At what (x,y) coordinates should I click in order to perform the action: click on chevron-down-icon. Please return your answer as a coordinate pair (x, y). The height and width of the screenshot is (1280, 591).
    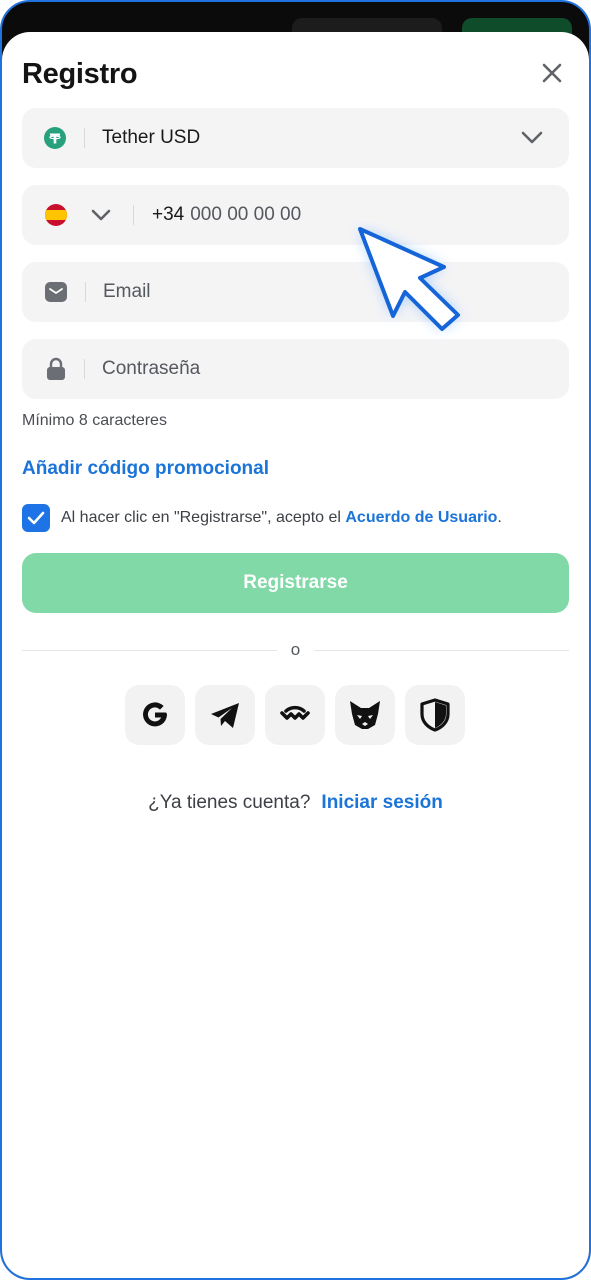
    Looking at the image, I should click on (532, 138).